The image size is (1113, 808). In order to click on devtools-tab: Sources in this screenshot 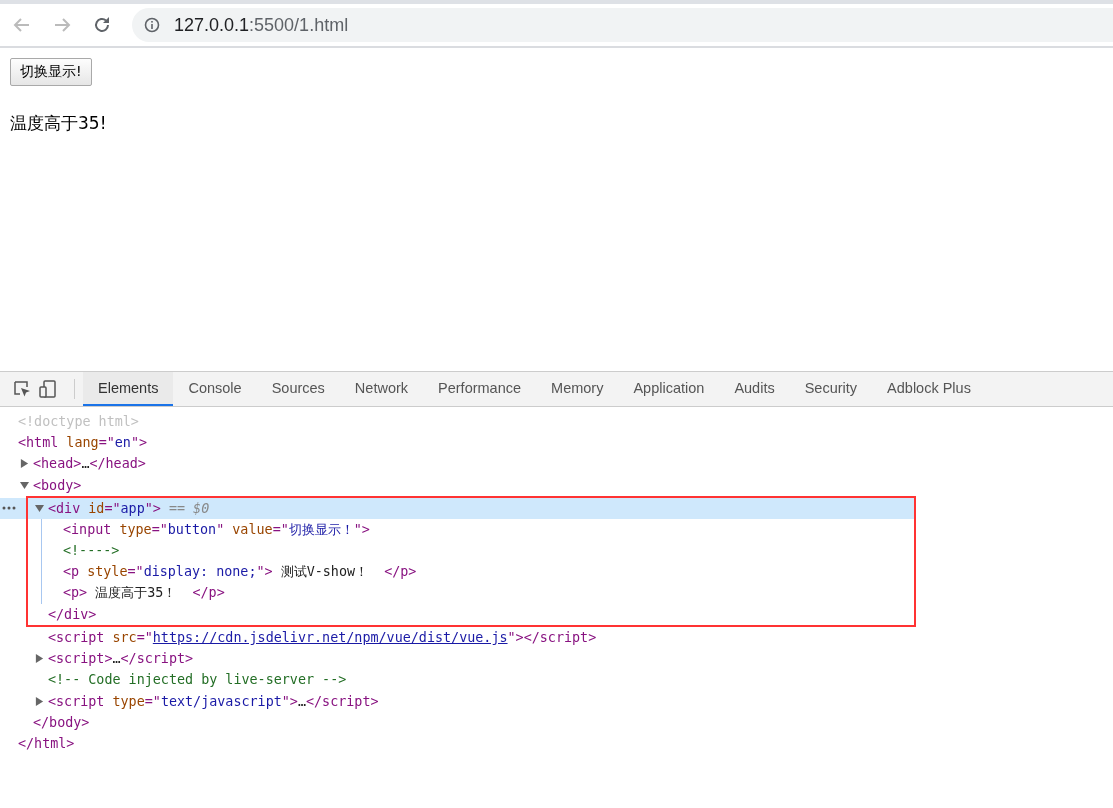, I will do `click(298, 389)`.